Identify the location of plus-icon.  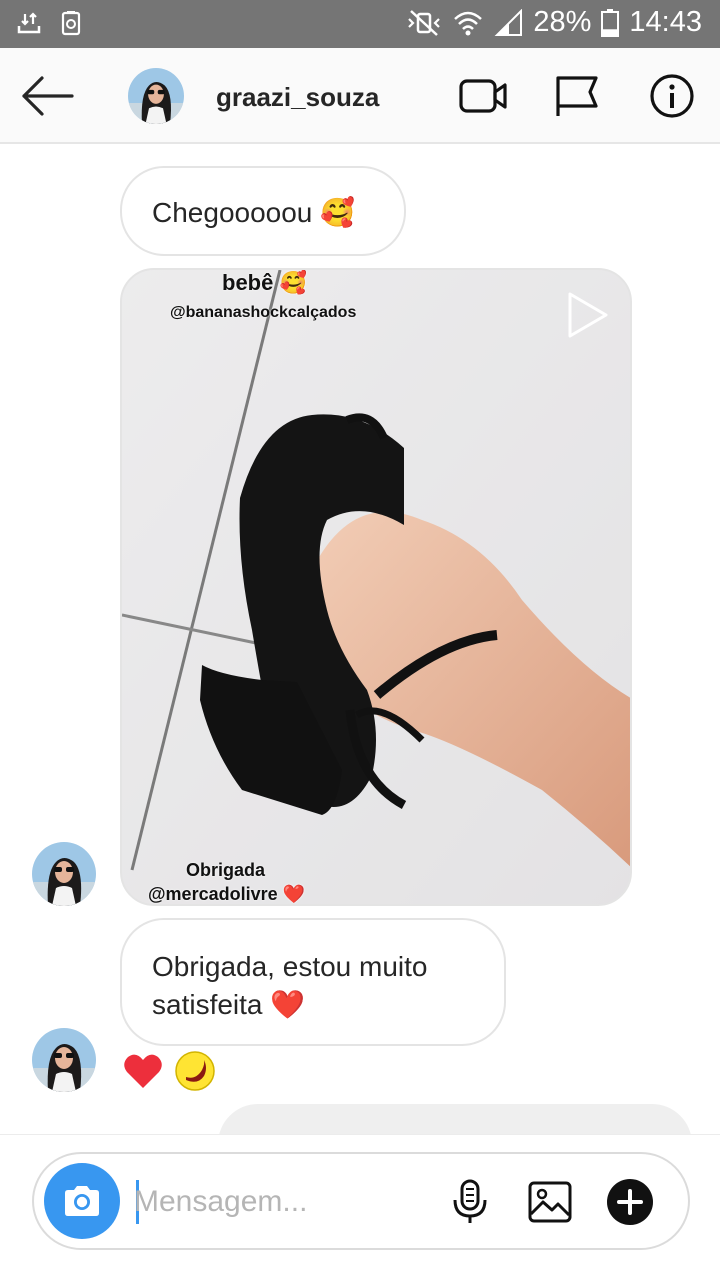
(630, 1202).